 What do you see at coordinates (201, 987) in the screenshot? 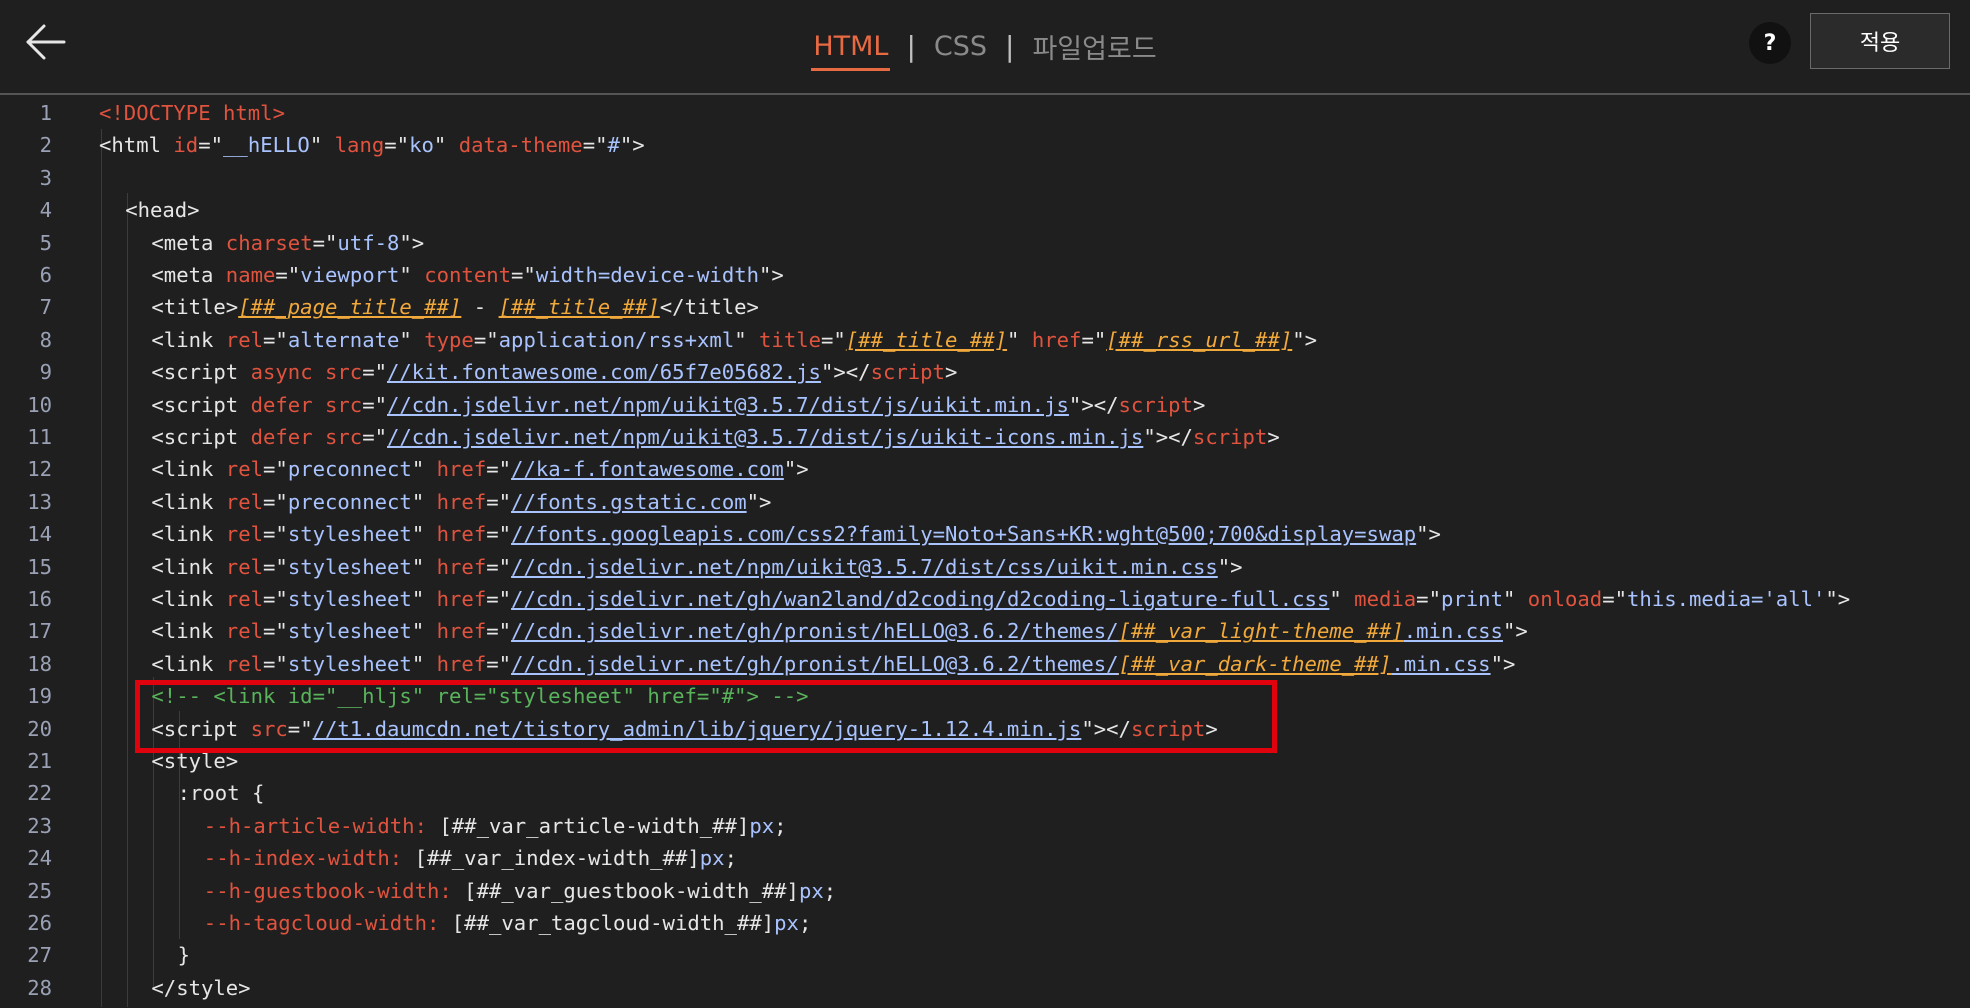
I see `code-token: </style>` at bounding box center [201, 987].